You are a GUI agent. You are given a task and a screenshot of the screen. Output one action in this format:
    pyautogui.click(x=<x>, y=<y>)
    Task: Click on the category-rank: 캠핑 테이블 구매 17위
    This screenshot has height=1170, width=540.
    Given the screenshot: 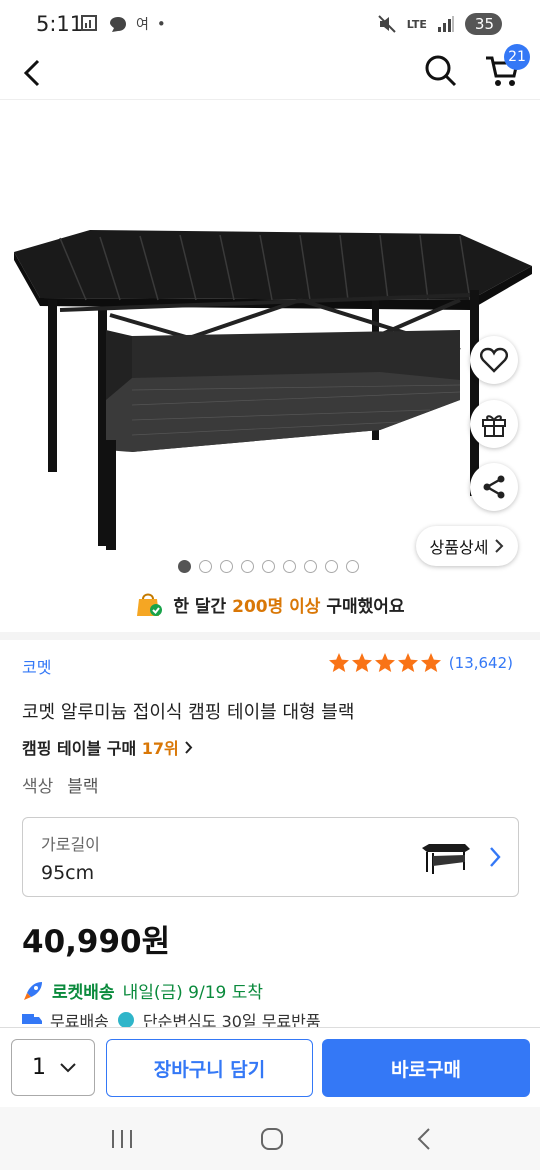 What is the action you would take?
    pyautogui.click(x=107, y=747)
    